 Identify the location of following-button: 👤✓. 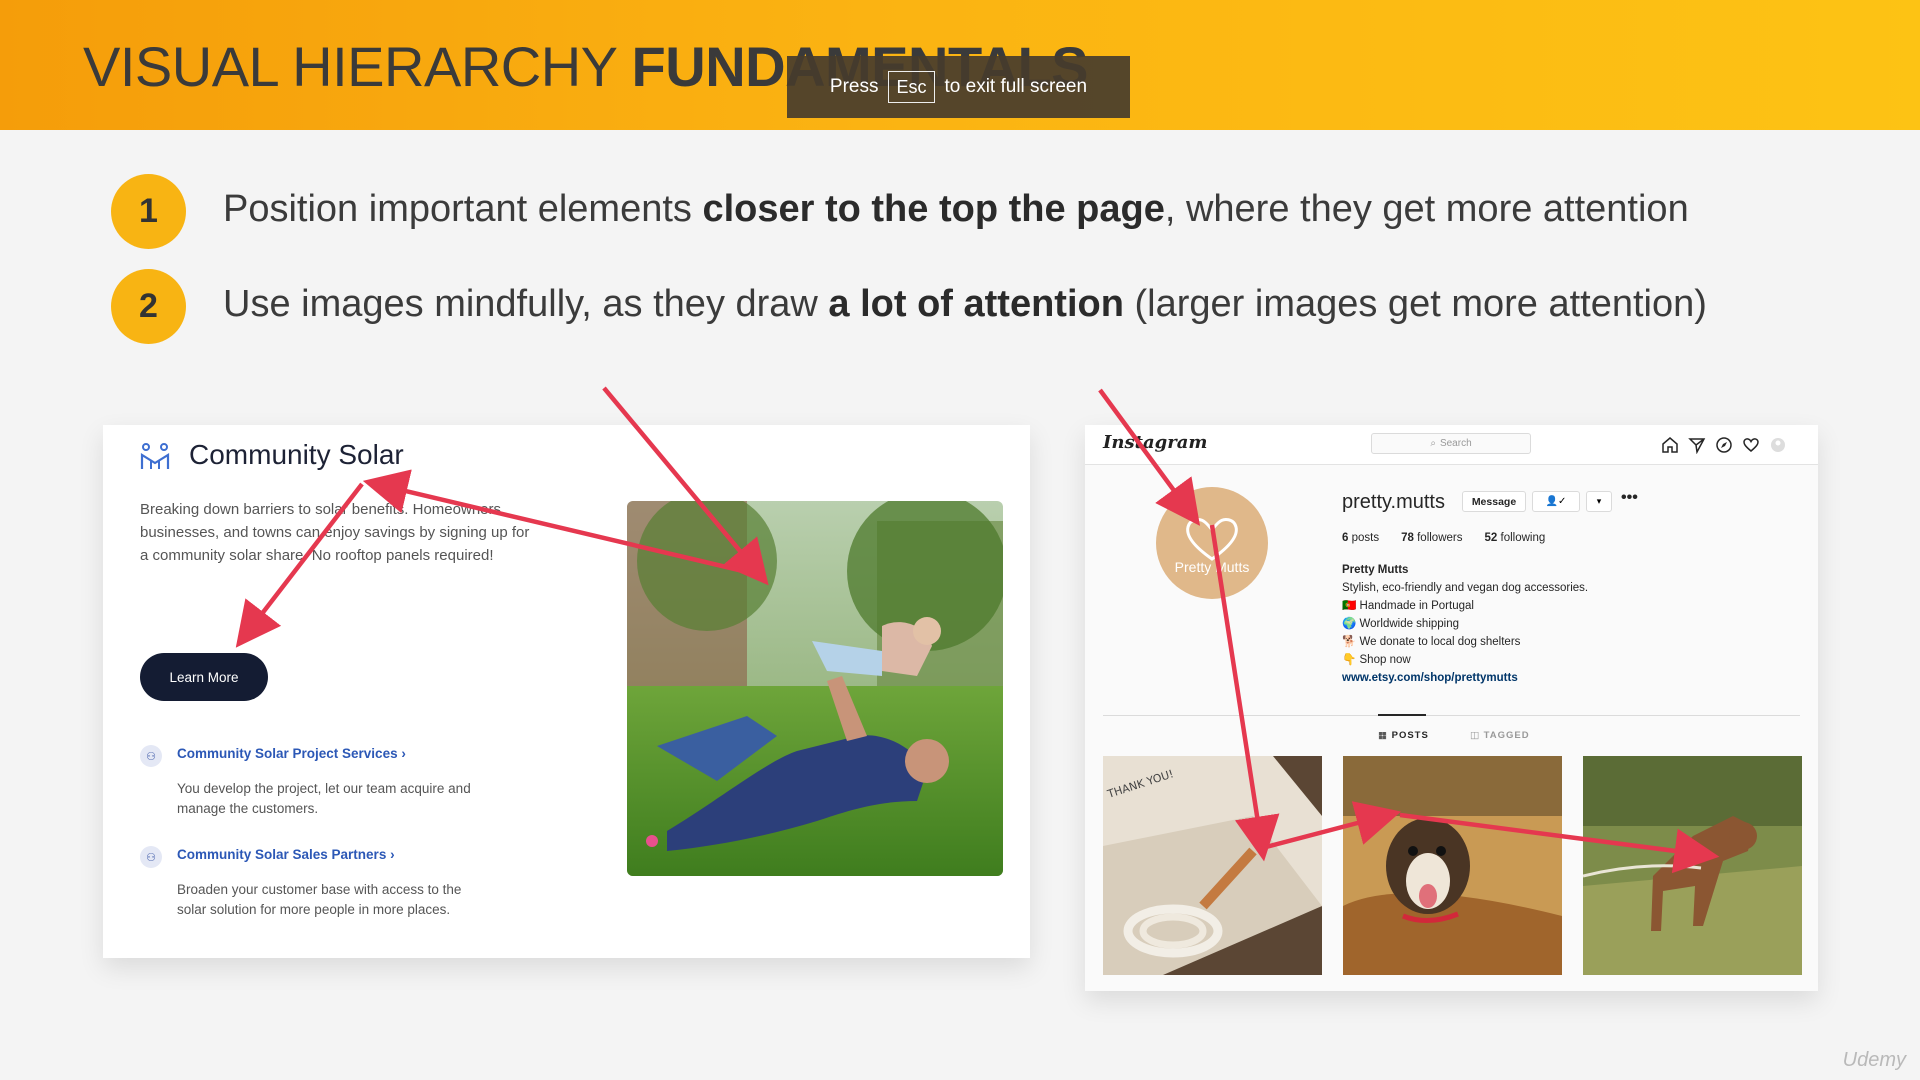
(1556, 501).